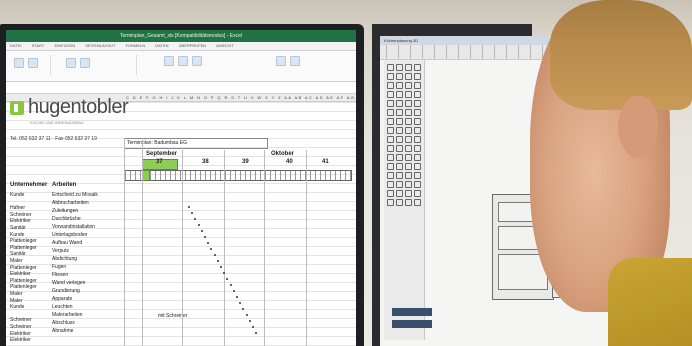 This screenshot has width=692, height=346. I want to click on conditional-format-icon, so click(197, 61).